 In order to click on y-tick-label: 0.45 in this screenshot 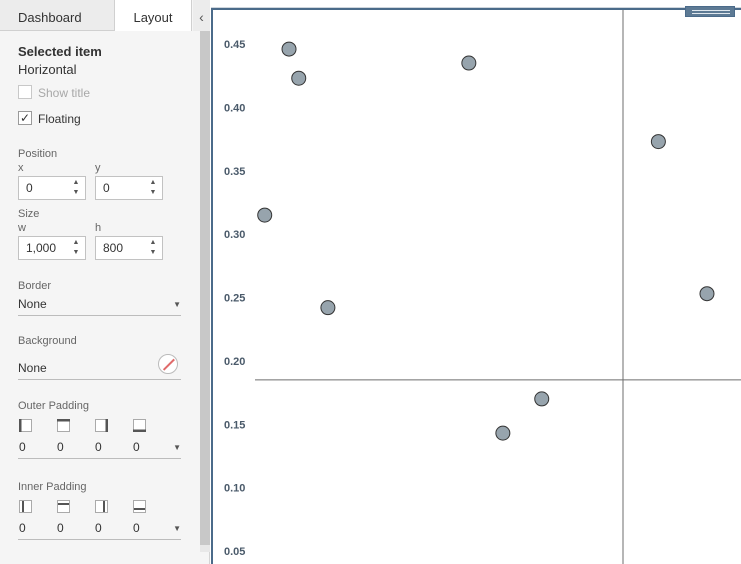, I will do `click(234, 45)`.